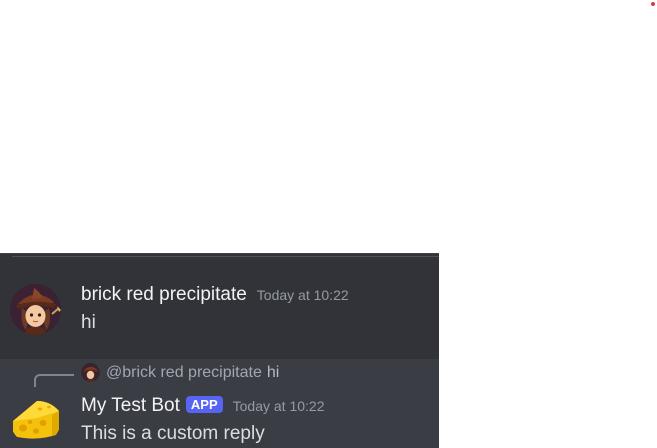 Image resolution: width=657 pixels, height=448 pixels. I want to click on reply-username: @brick red precipitate, so click(184, 373).